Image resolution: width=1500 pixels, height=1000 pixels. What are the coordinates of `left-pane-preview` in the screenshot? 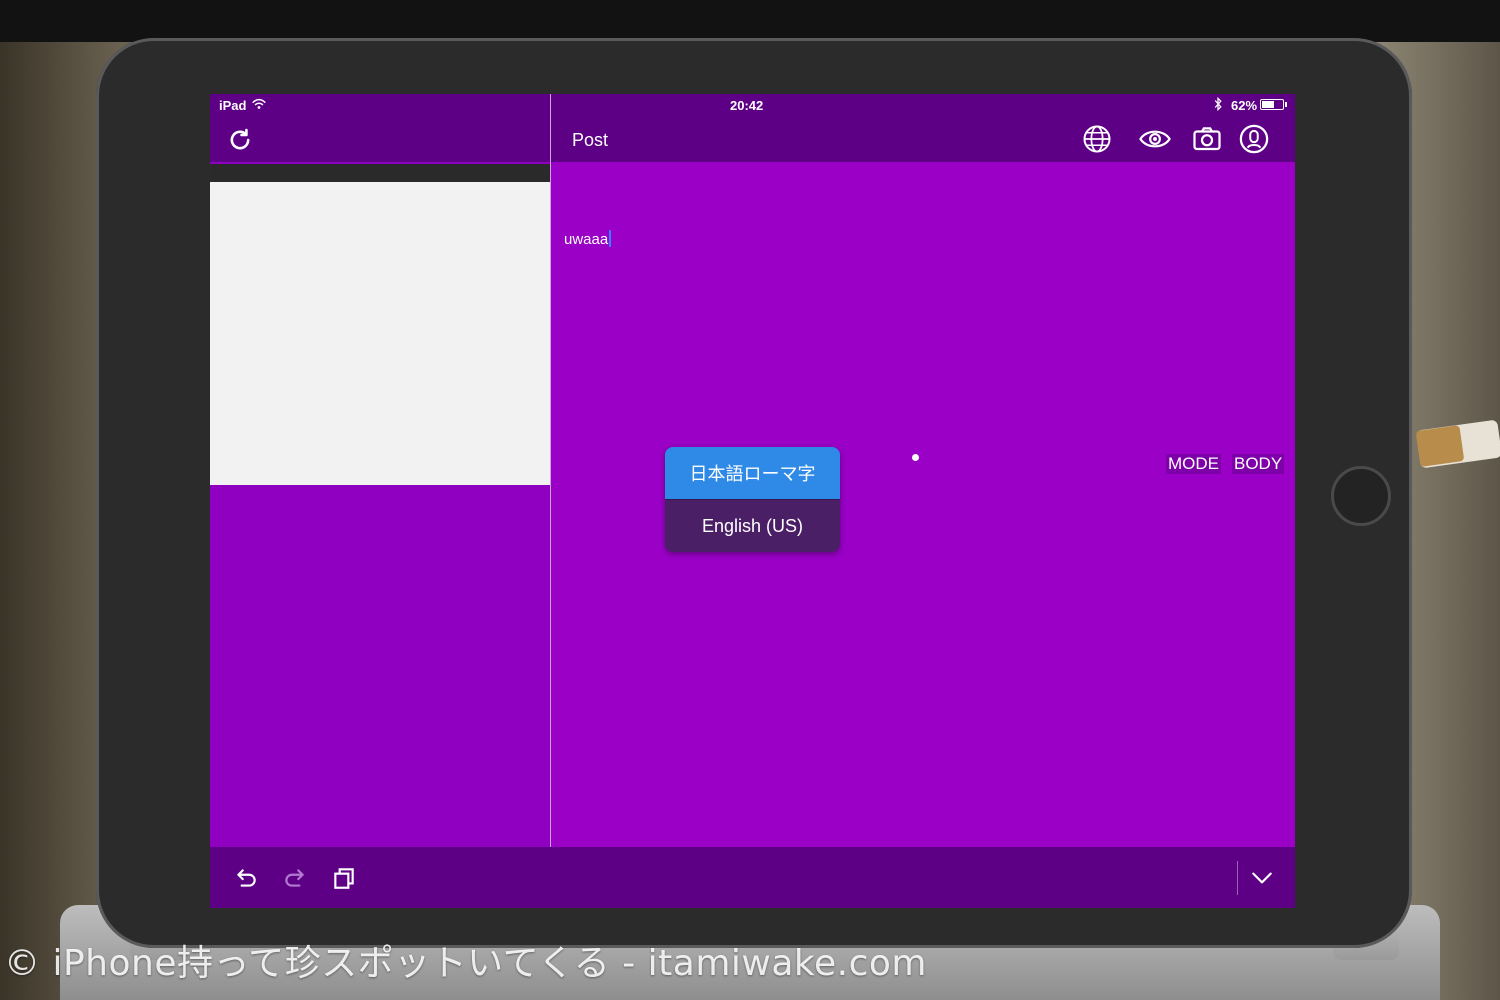 It's located at (380, 333).